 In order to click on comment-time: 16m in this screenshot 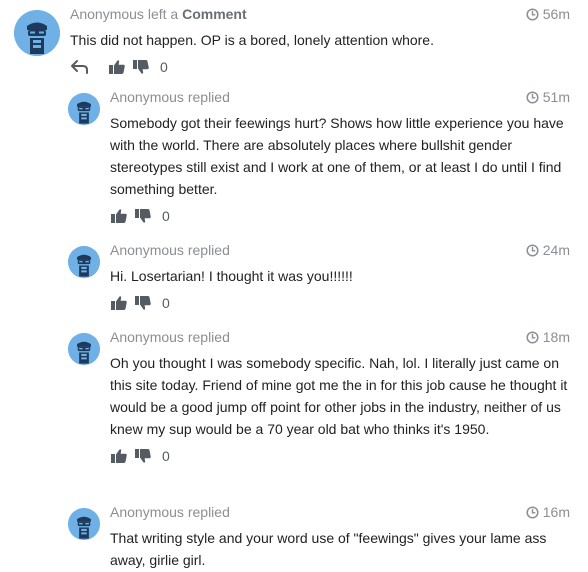, I will do `click(548, 512)`.